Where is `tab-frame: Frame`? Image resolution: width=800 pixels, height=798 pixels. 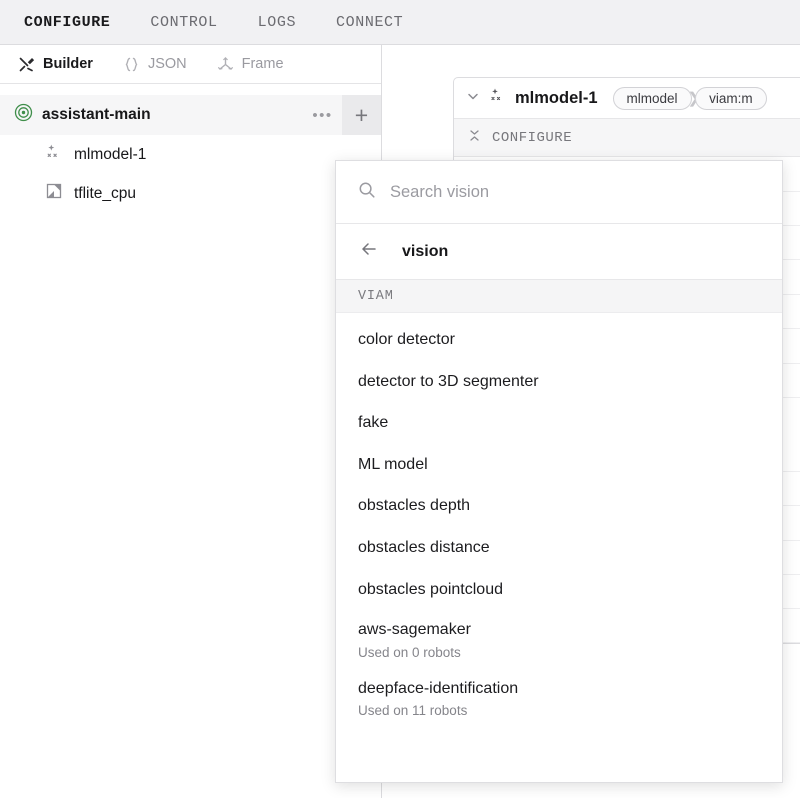 tab-frame: Frame is located at coordinates (250, 64).